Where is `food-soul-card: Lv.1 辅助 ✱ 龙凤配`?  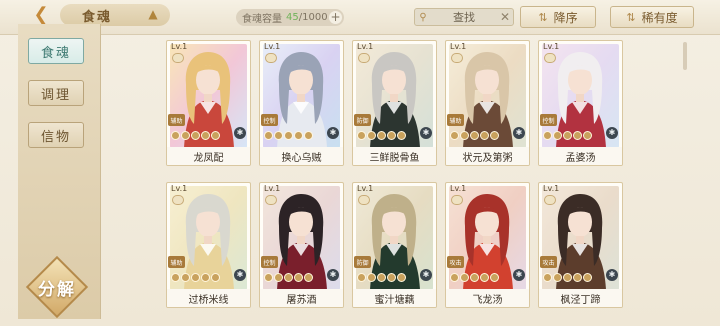
food-soul-card: Lv.1 辅助 ✱ 龙凤配 is located at coordinates (208, 103).